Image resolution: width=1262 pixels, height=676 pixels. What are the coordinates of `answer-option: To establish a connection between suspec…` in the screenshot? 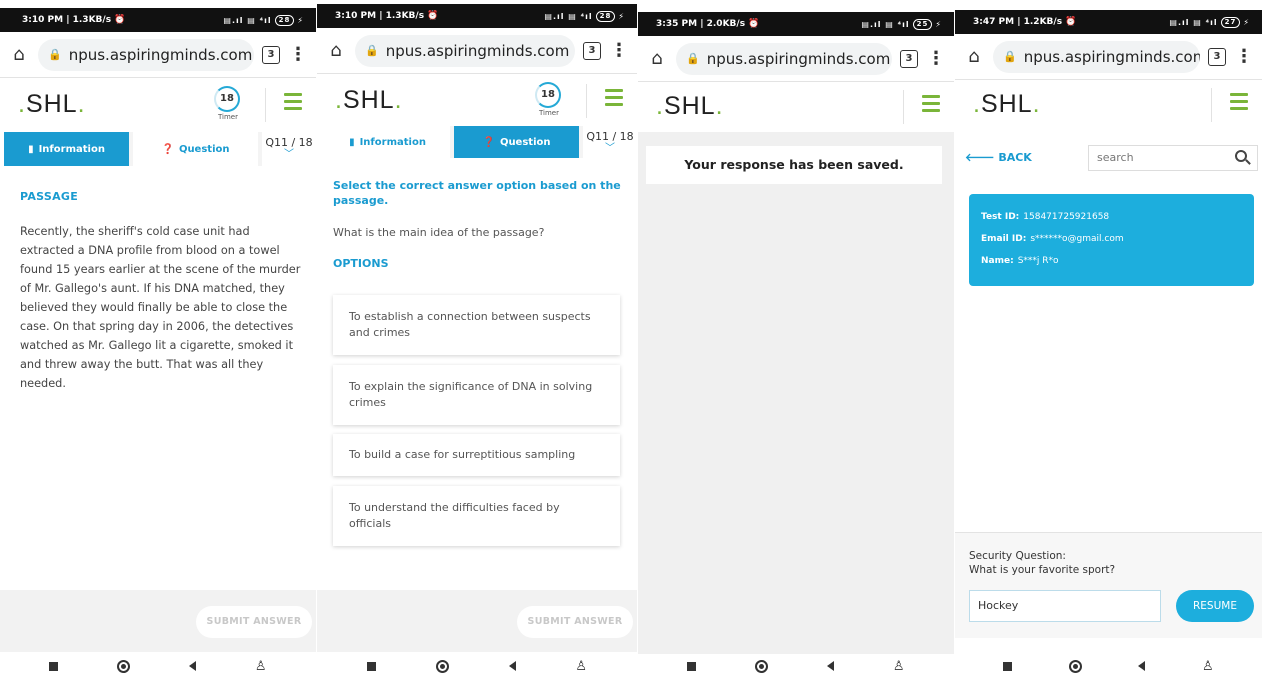 It's located at (476, 325).